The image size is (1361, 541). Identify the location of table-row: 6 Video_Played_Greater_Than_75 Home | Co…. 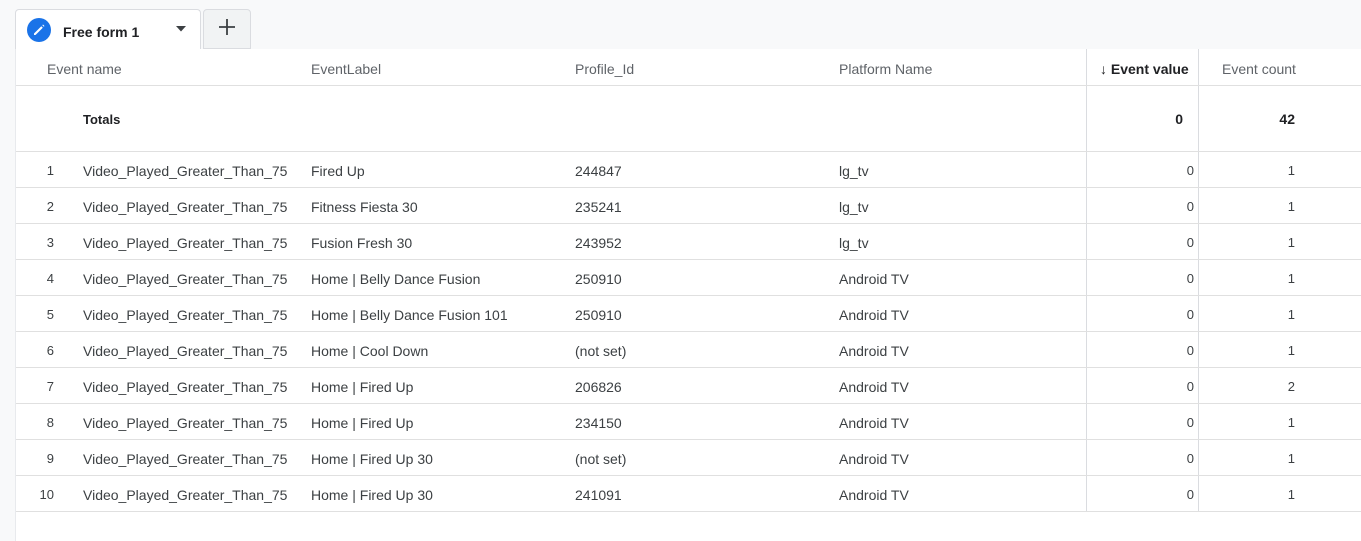
(688, 350).